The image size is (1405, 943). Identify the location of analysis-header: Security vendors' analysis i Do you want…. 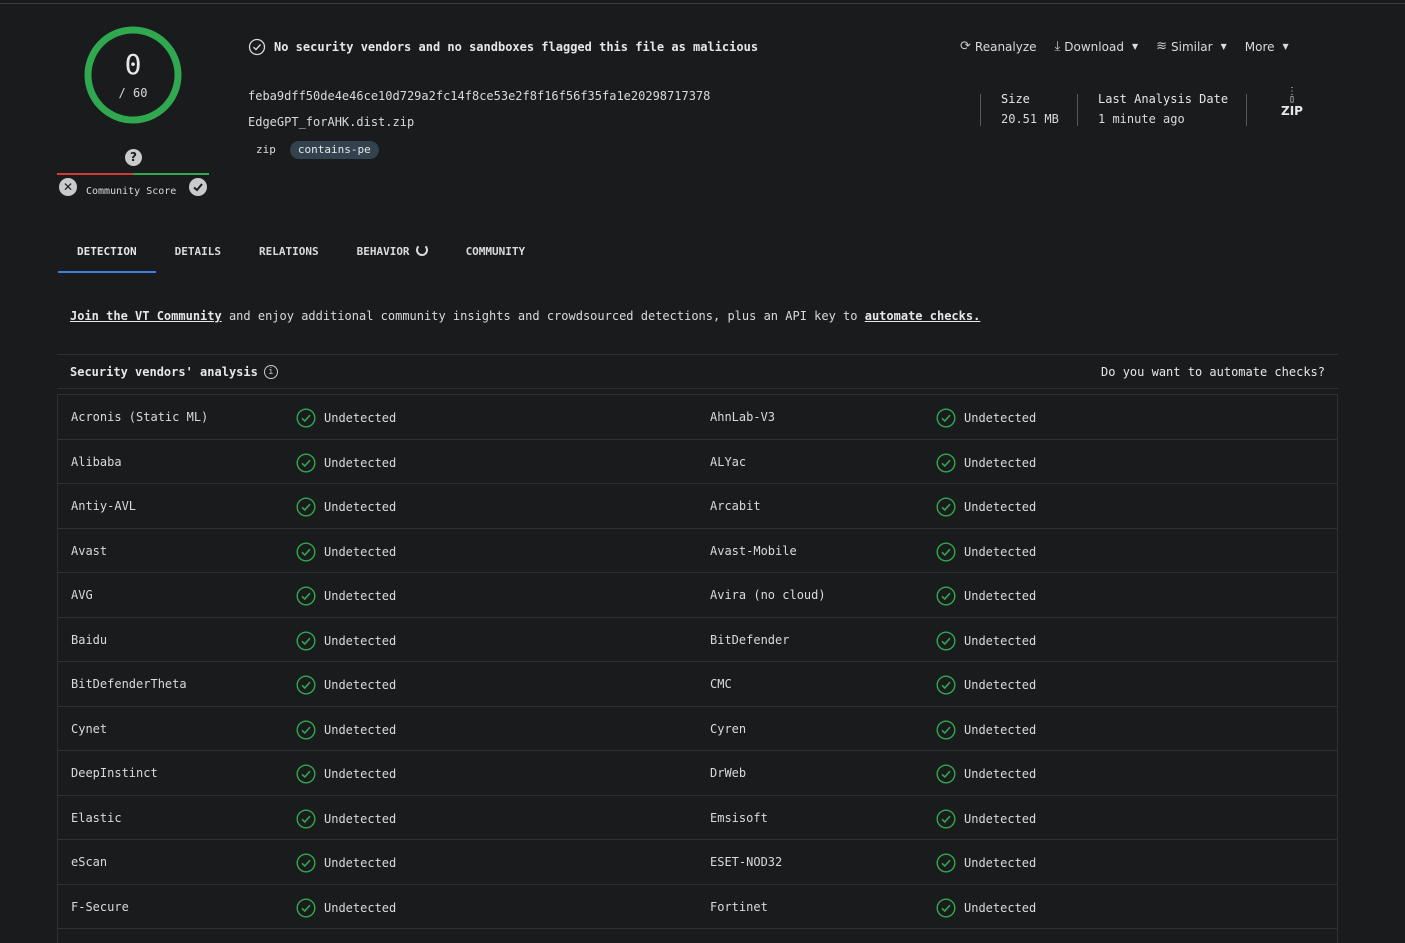
(697, 371).